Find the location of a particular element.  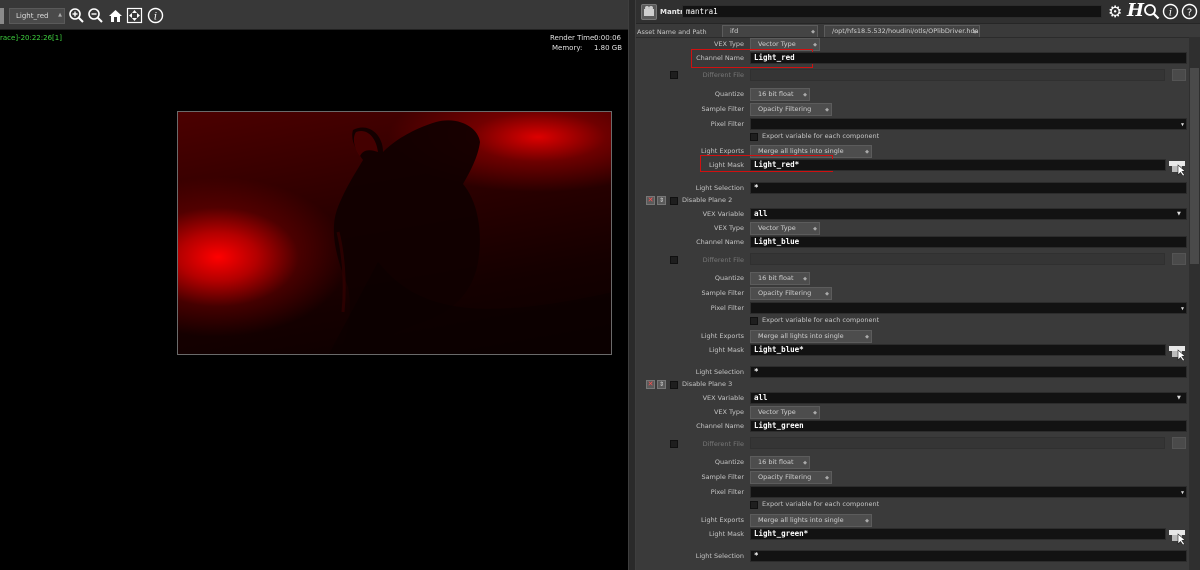

vex-type-label: VEX Type is located at coordinates (728, 228).